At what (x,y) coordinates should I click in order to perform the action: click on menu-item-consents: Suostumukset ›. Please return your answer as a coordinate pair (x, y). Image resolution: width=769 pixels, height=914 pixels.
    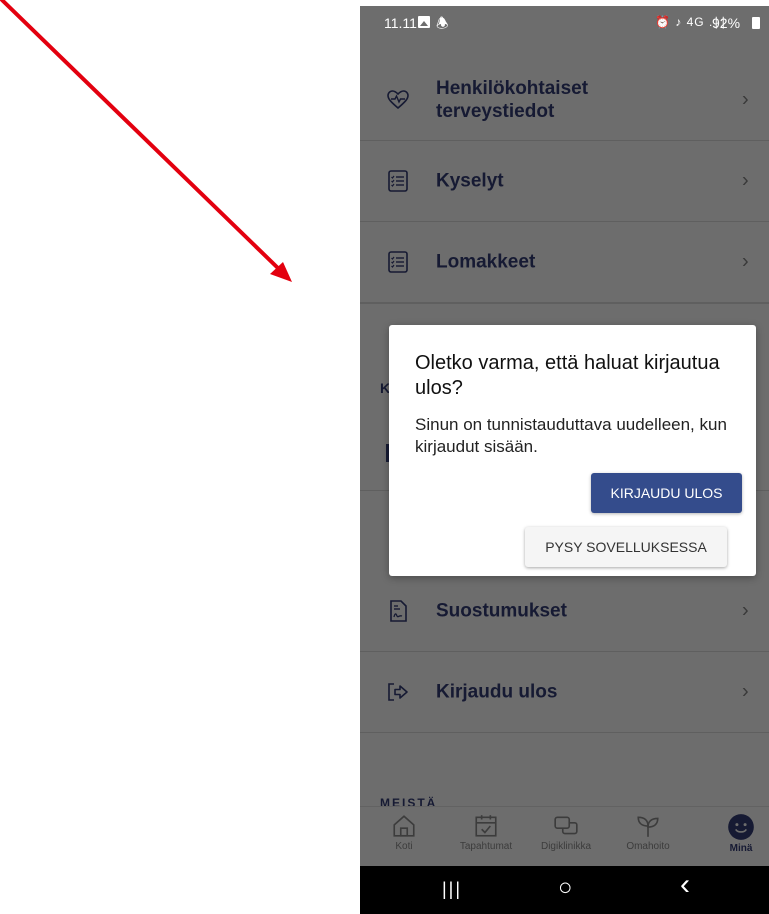
    Looking at the image, I should click on (564, 611).